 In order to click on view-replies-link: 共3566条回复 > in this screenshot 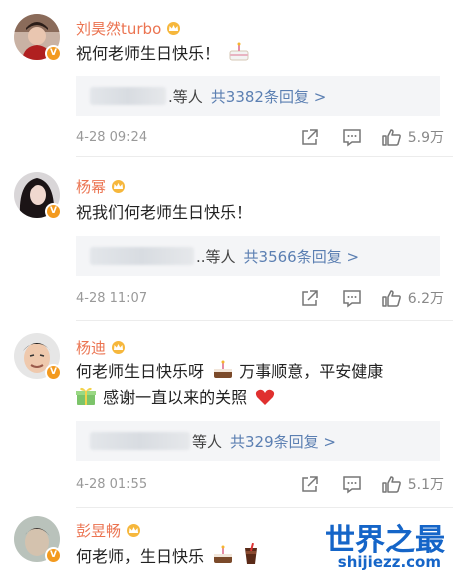, I will do `click(302, 256)`.